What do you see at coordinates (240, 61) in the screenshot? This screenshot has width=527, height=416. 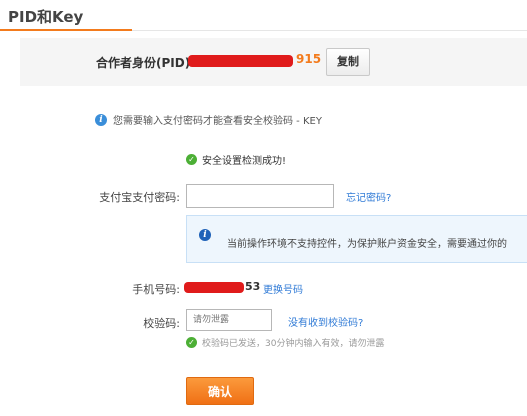 I see `pid-redaction` at bounding box center [240, 61].